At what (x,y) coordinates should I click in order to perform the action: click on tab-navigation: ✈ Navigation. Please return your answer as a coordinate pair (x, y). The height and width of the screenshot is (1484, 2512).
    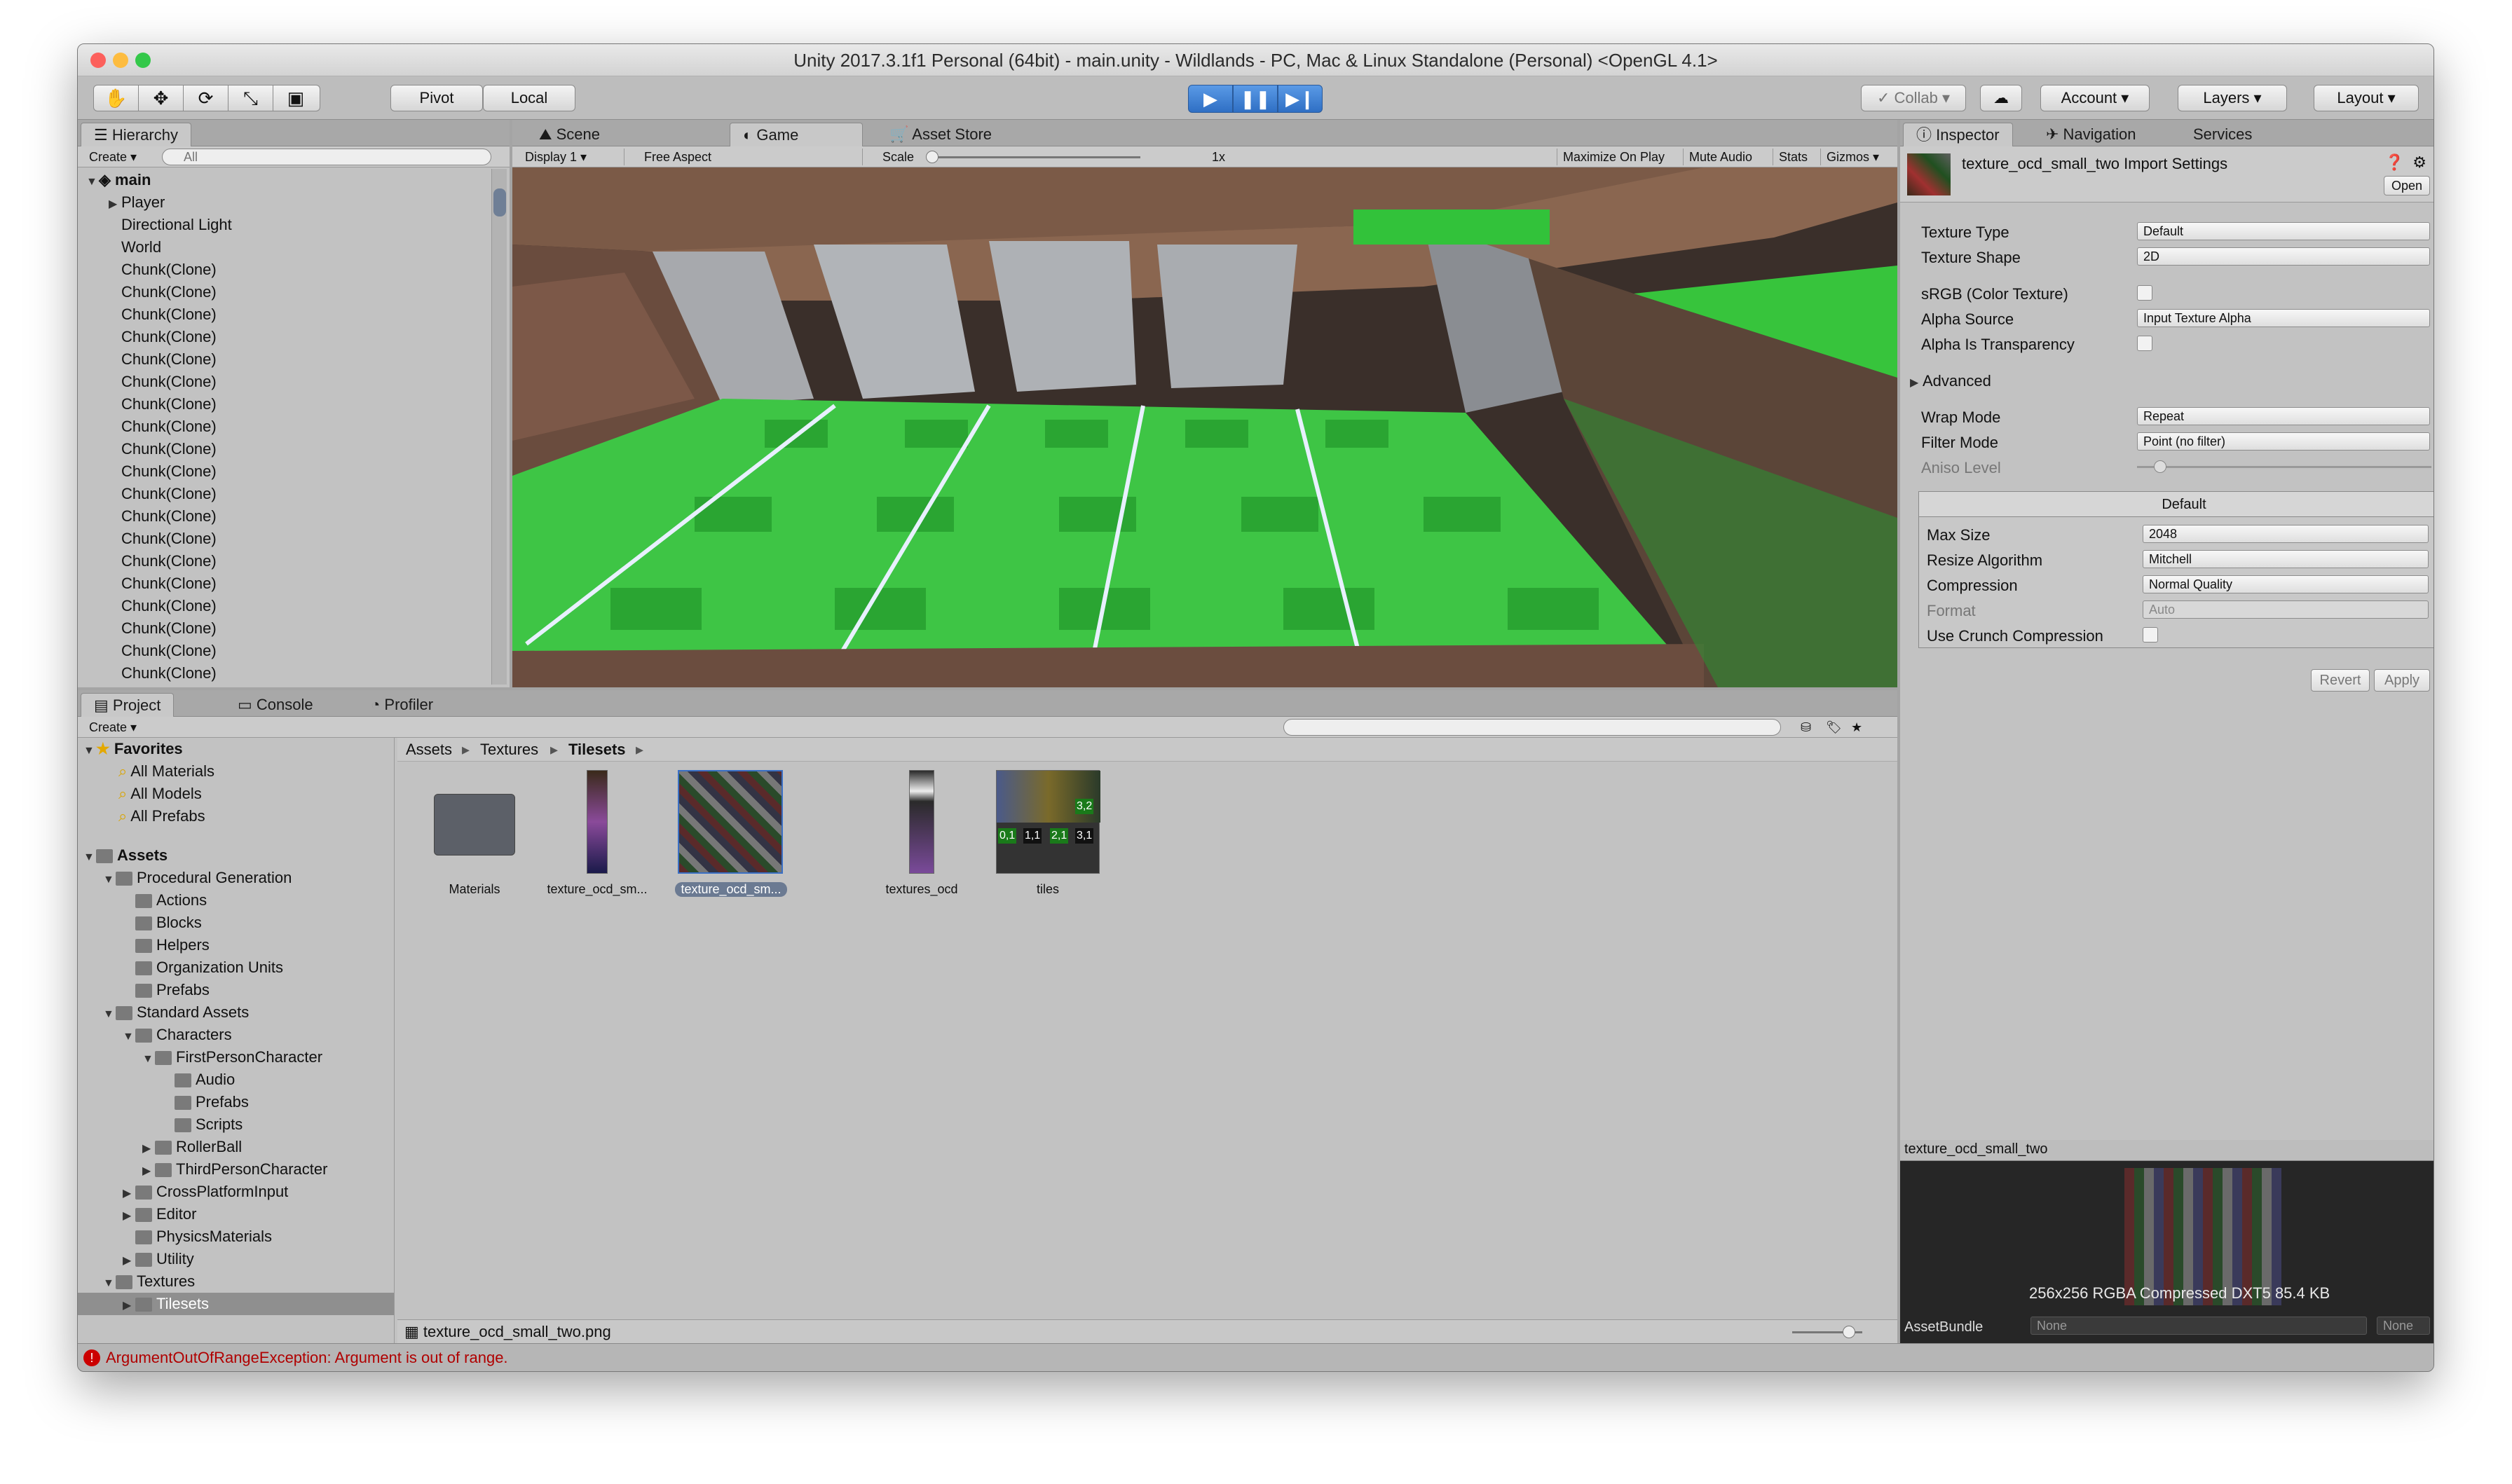
    Looking at the image, I should click on (2091, 134).